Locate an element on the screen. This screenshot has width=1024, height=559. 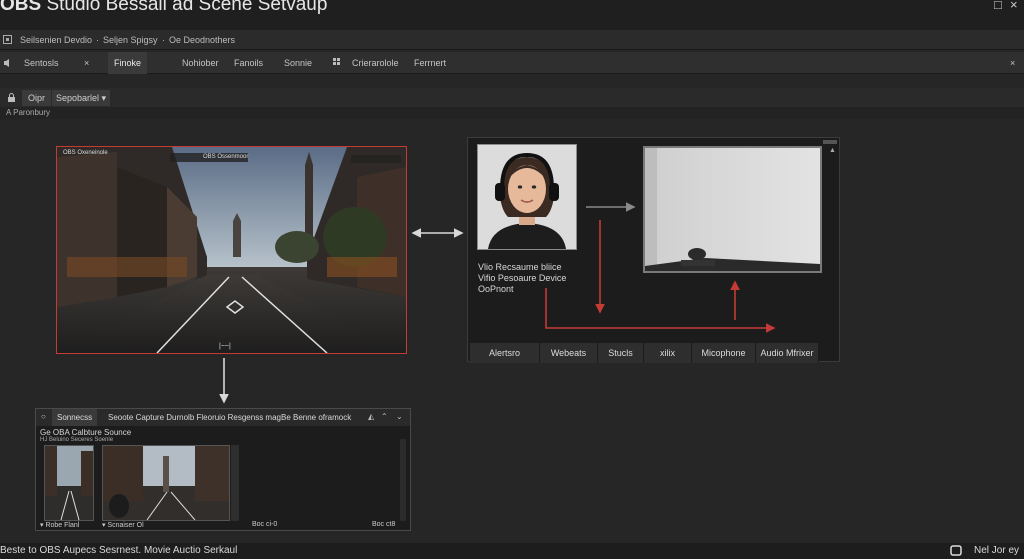
sources-scrollbar is located at coordinates (403, 480).